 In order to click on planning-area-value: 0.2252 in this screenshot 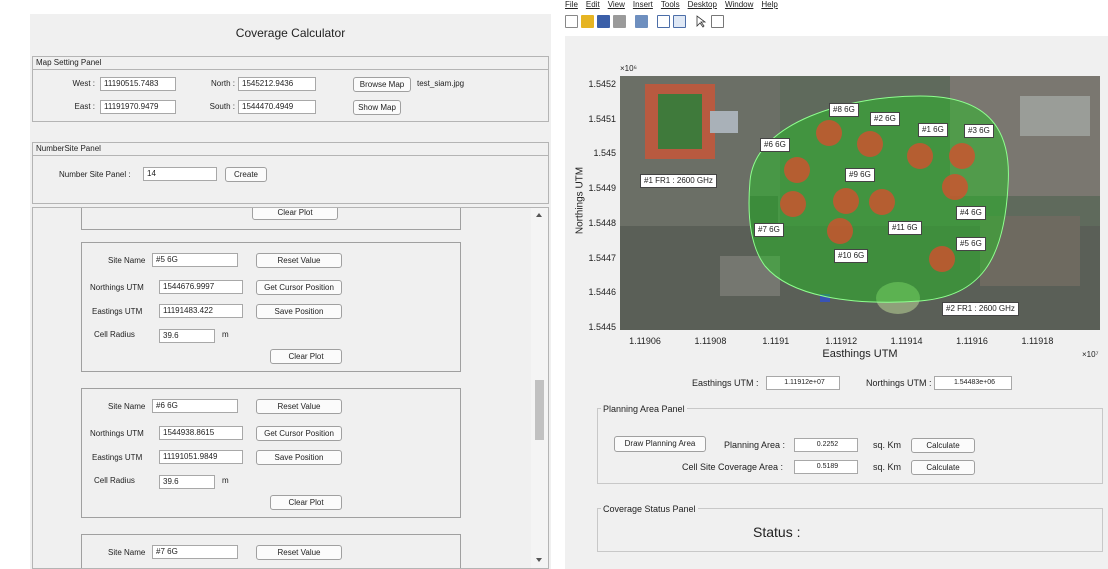, I will do `click(826, 445)`.